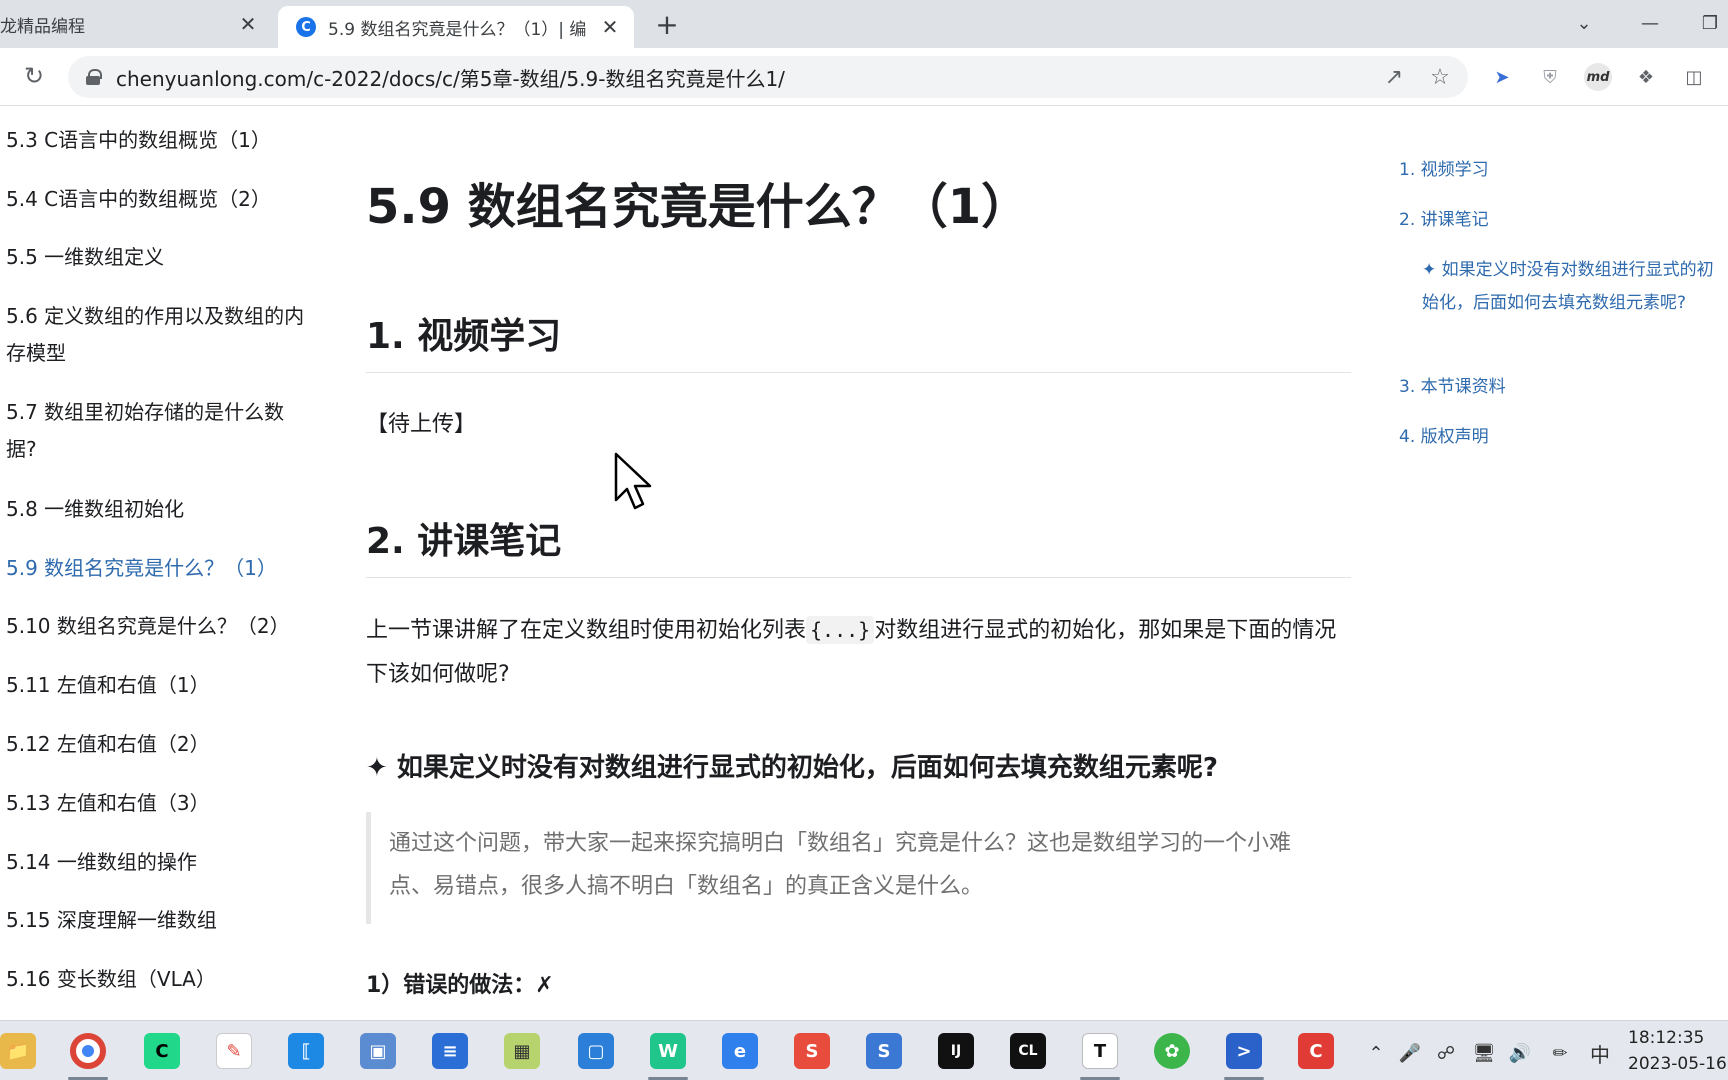 This screenshot has width=1728, height=1080. What do you see at coordinates (378, 1051) in the screenshot?
I see `remote-desktop-icon: ▣` at bounding box center [378, 1051].